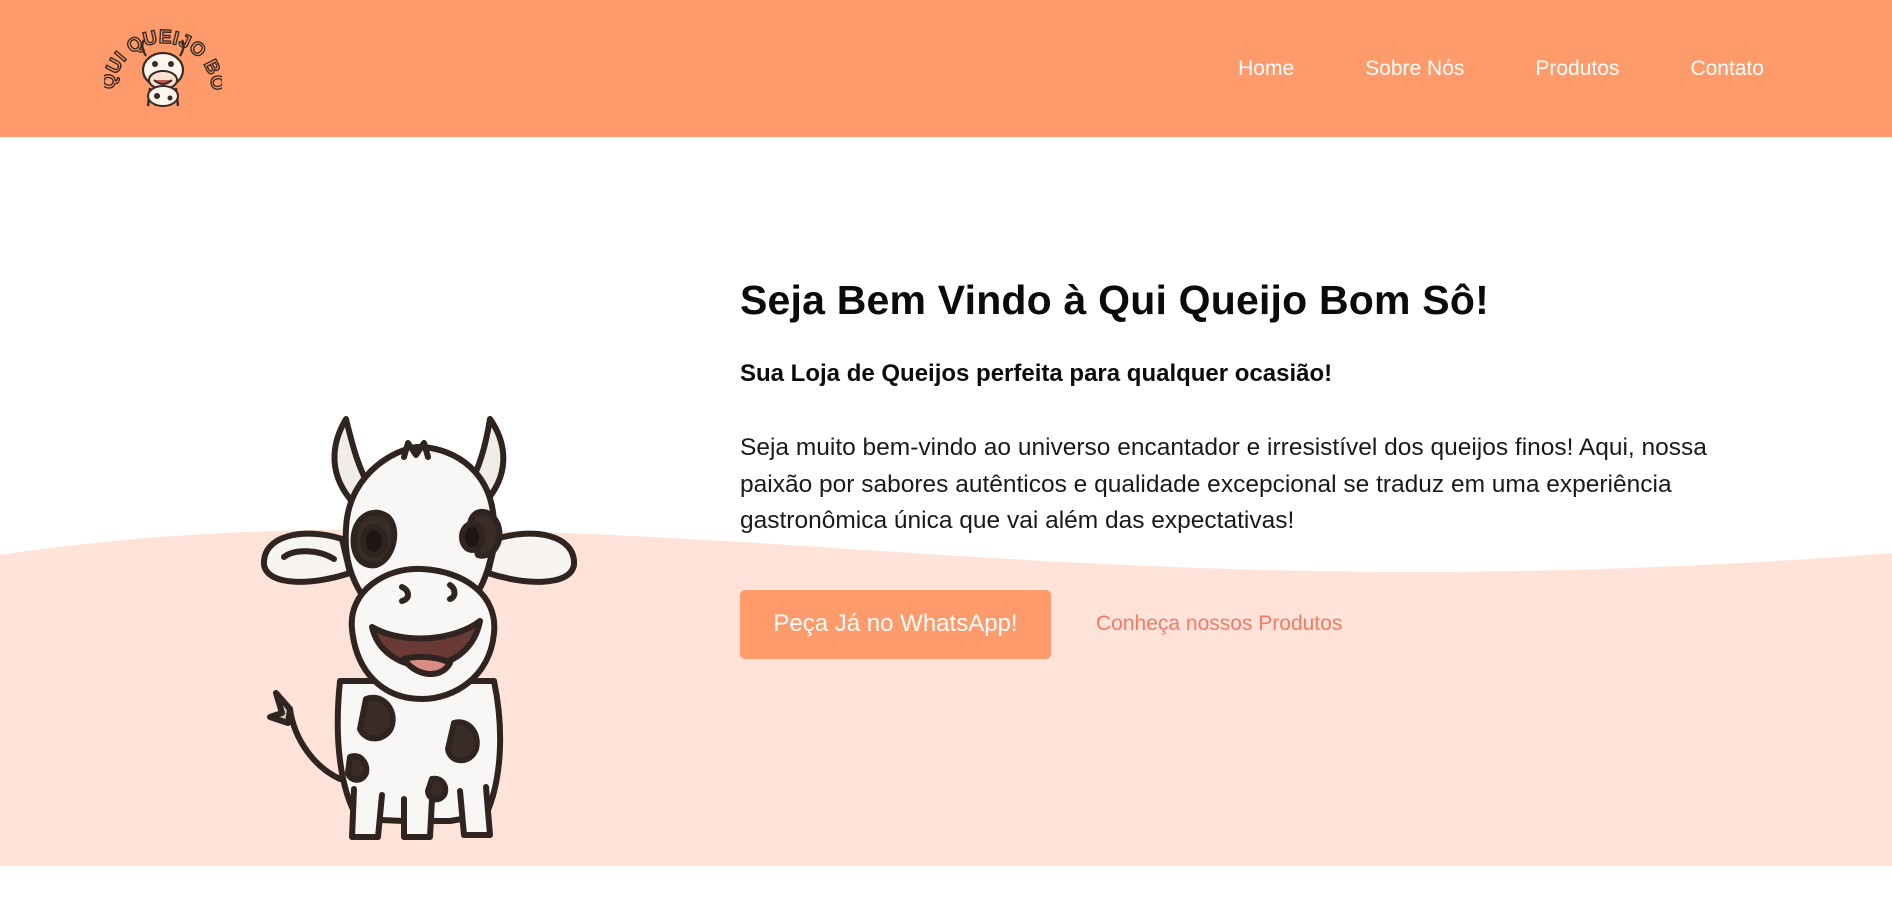 The width and height of the screenshot is (1892, 903). Describe the element at coordinates (1114, 300) in the screenshot. I see `hero-title: Seja Bem Vindo à Qui Queijo Bom Sô!` at that location.